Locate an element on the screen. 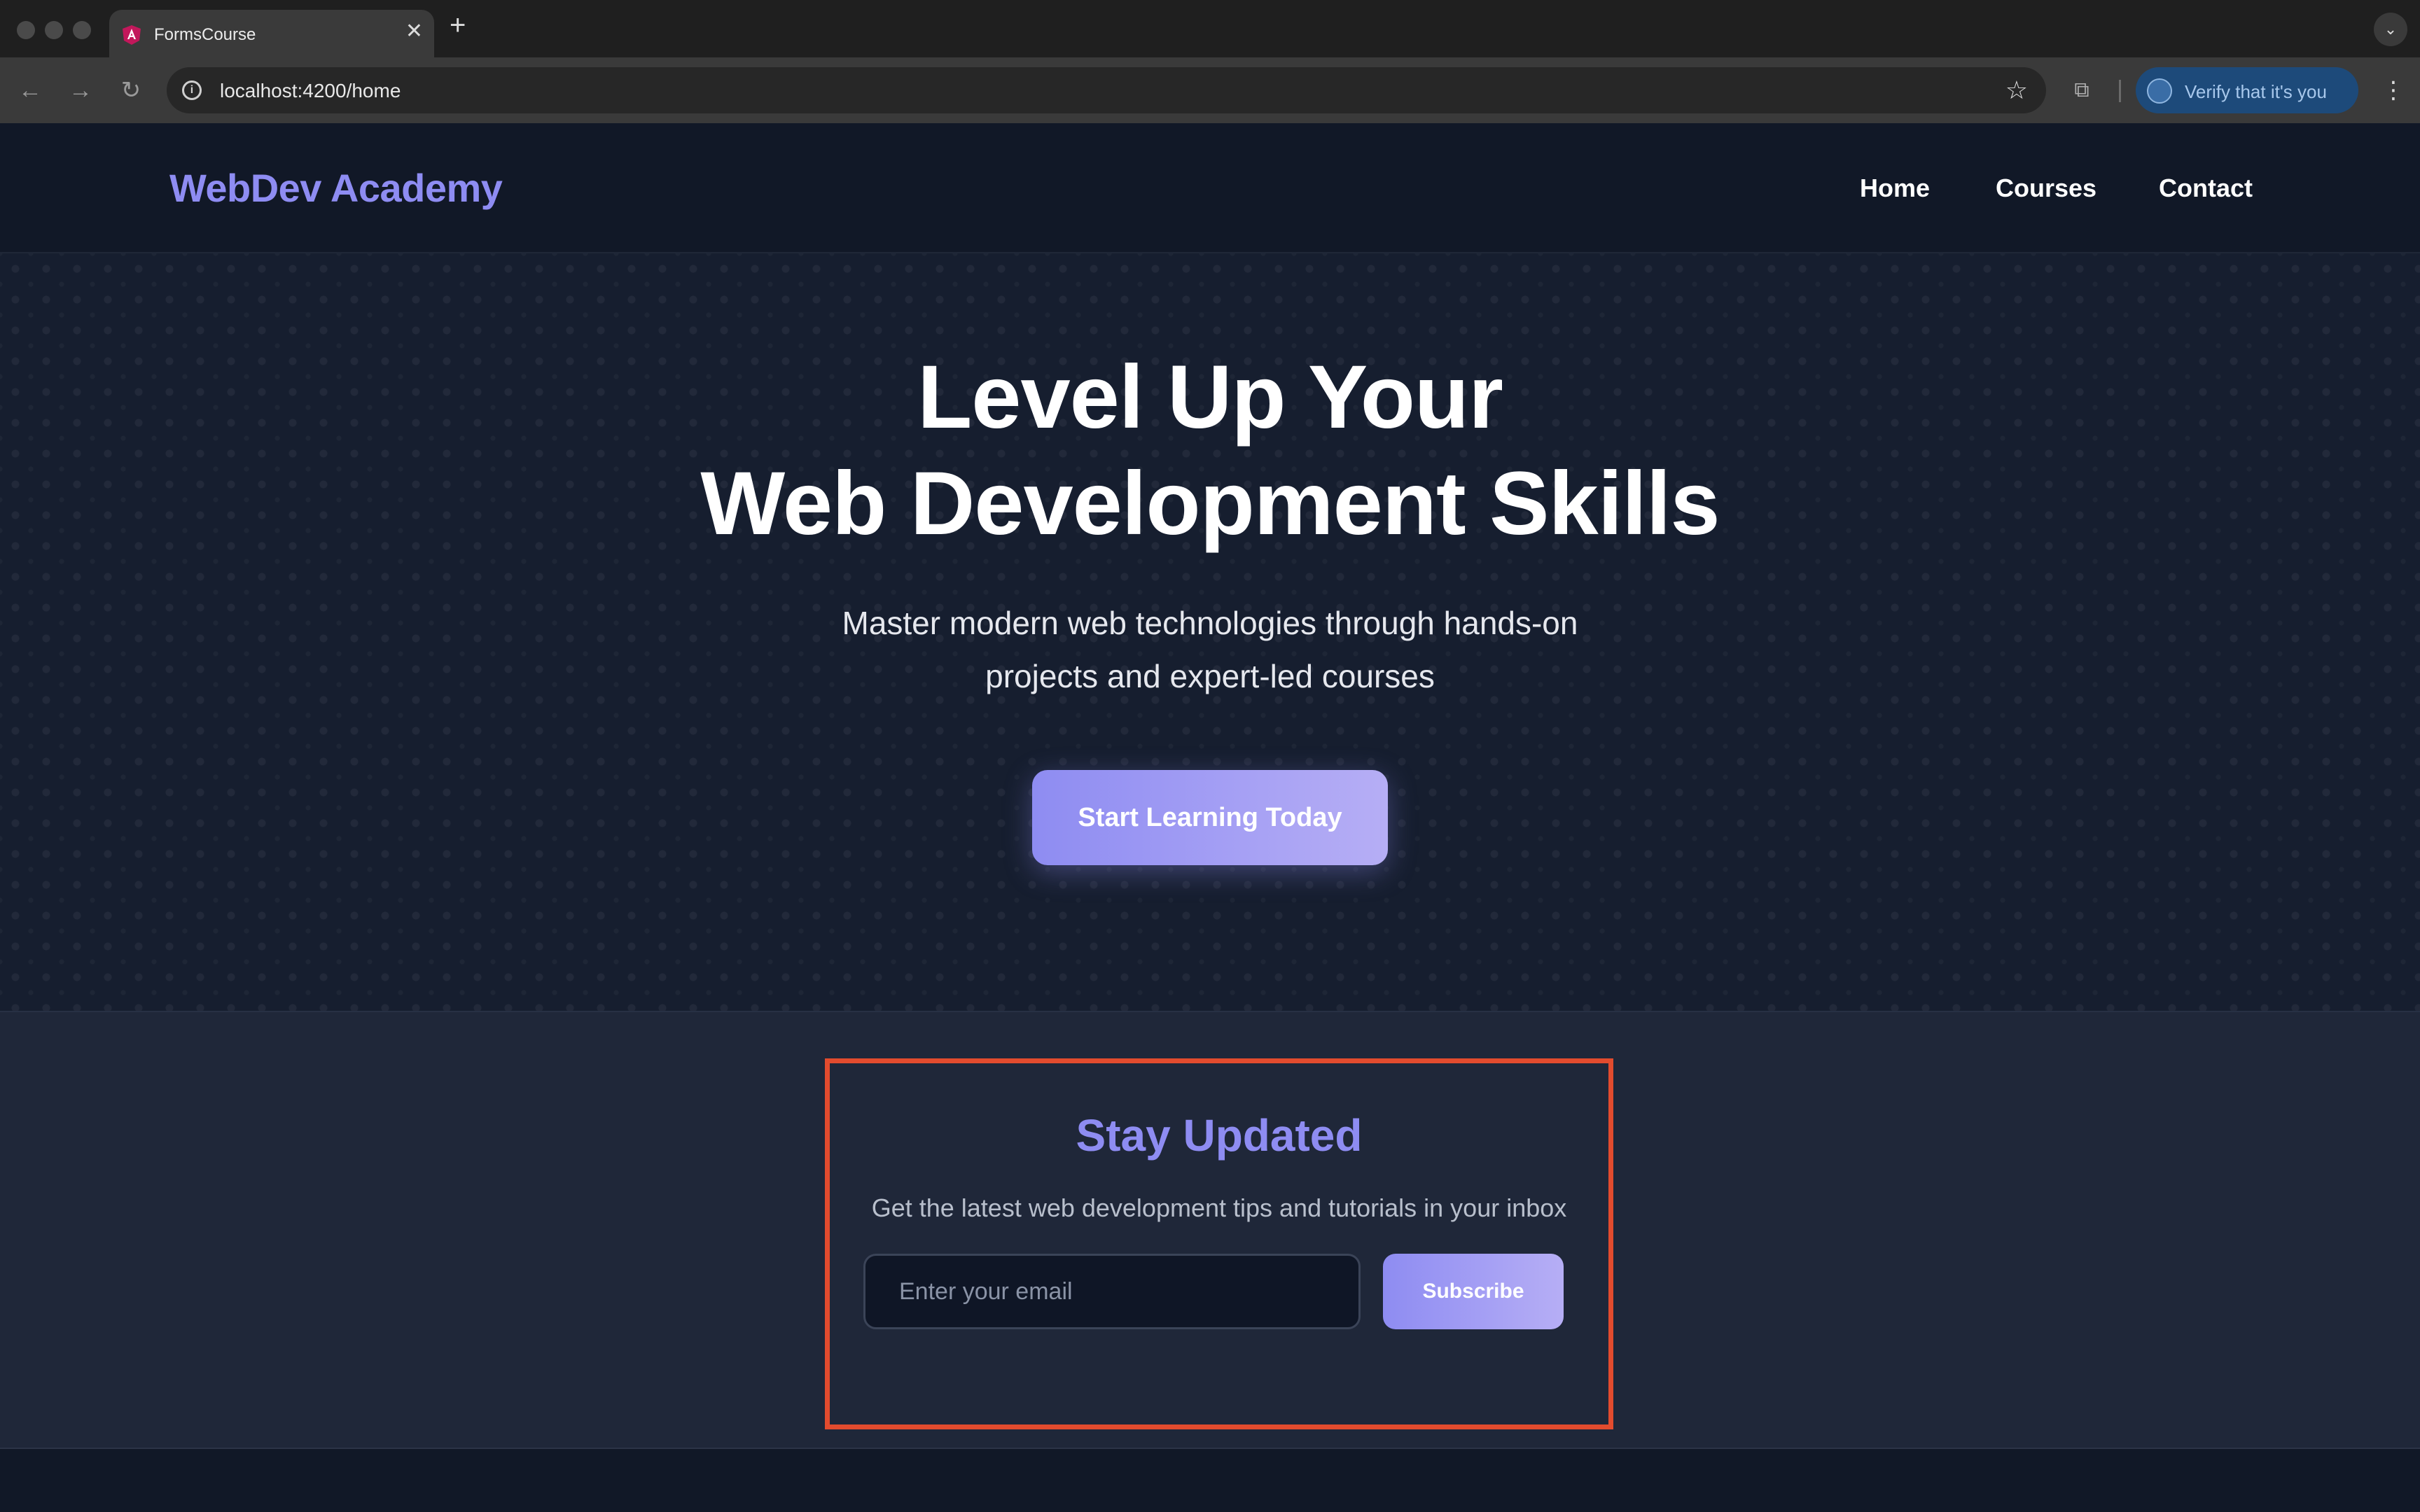 The width and height of the screenshot is (2420, 1512). profile-avatar-icon is located at coordinates (2159, 91).